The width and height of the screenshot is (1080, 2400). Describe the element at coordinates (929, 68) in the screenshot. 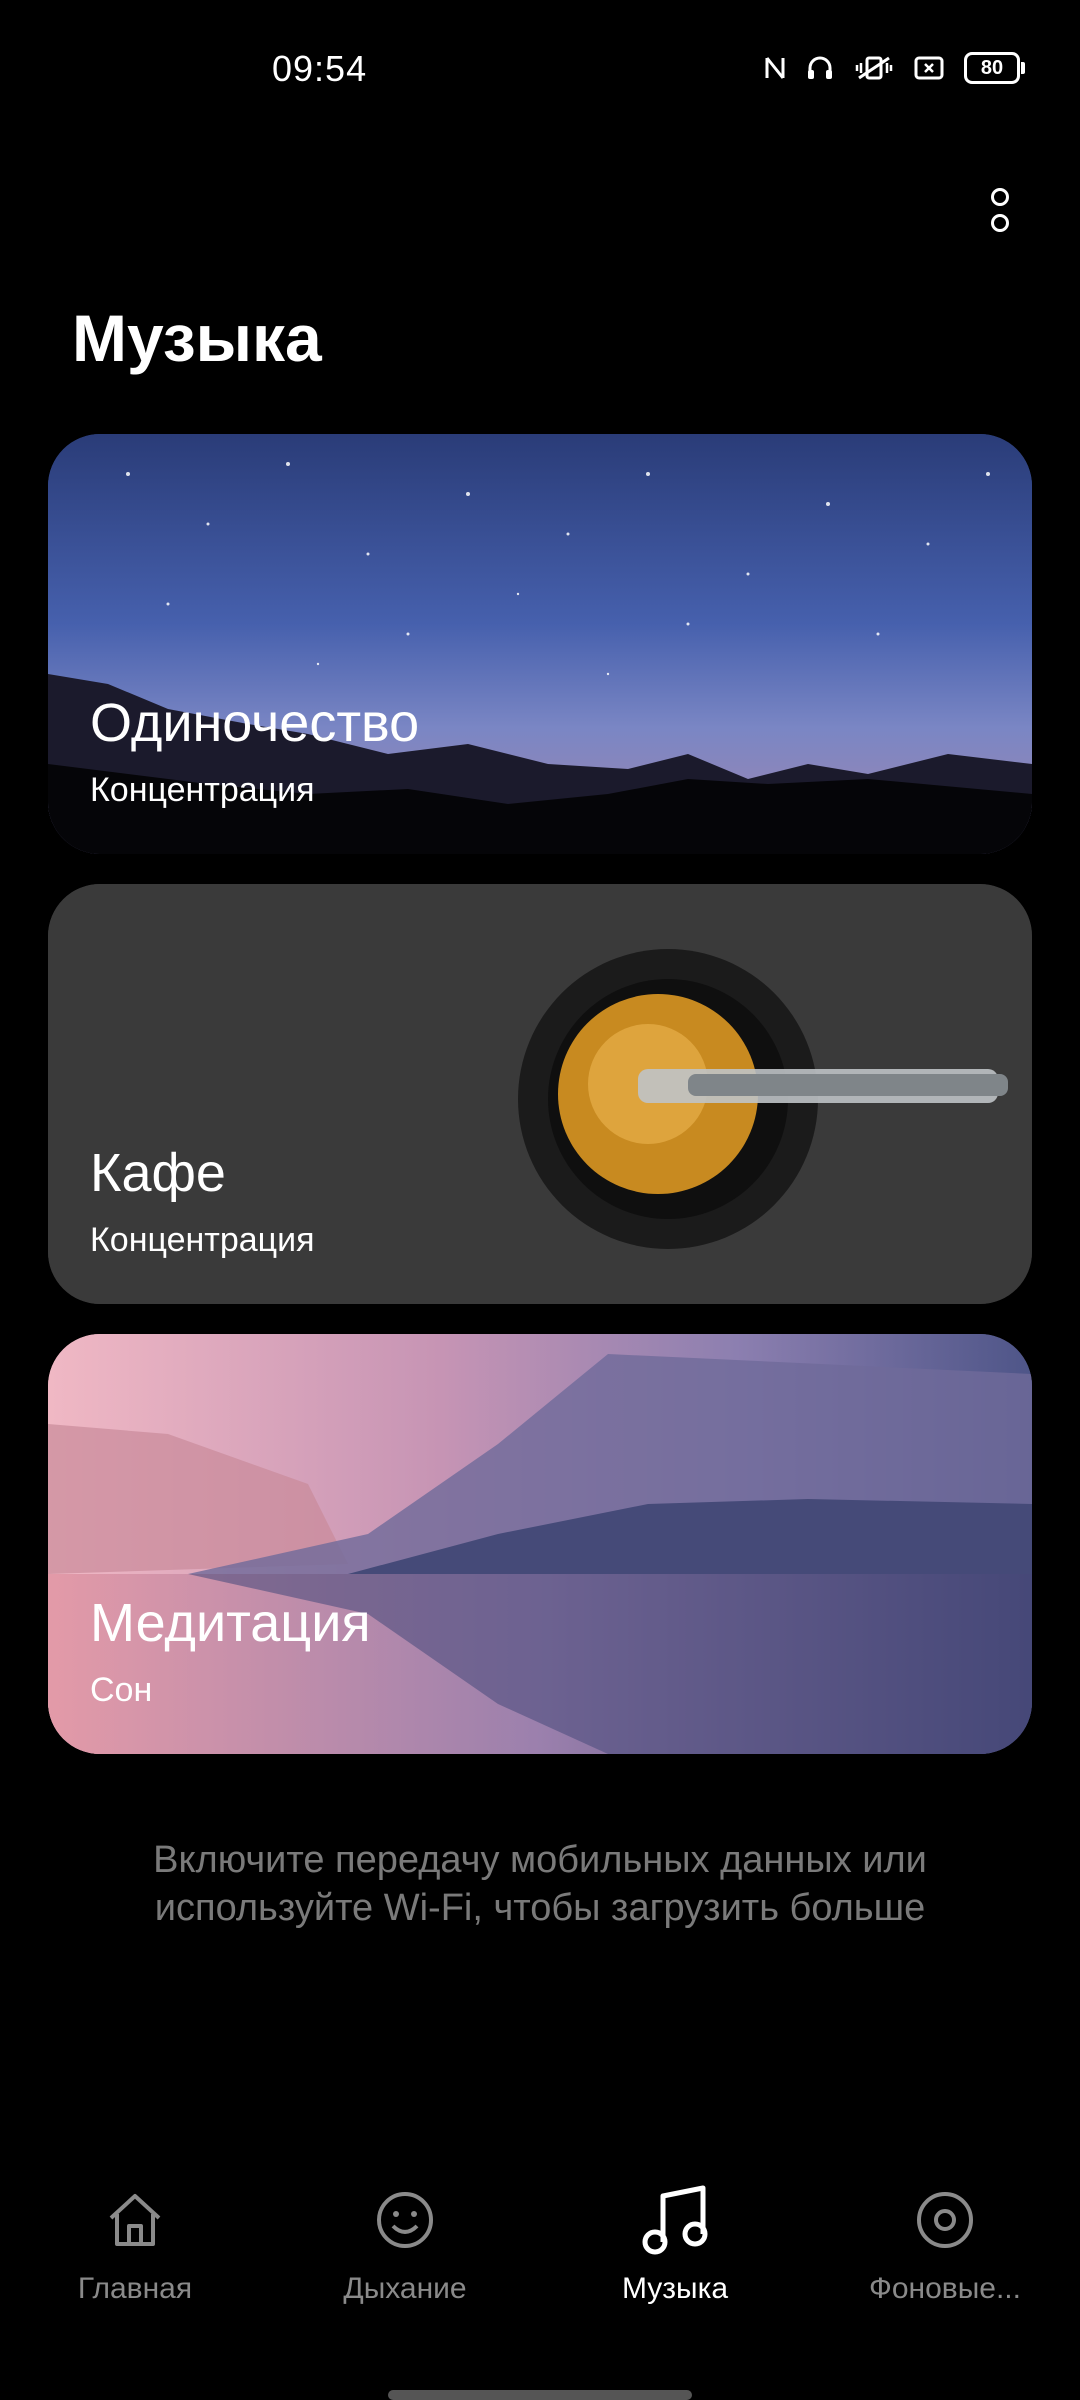

I see `screen-record-icon` at that location.